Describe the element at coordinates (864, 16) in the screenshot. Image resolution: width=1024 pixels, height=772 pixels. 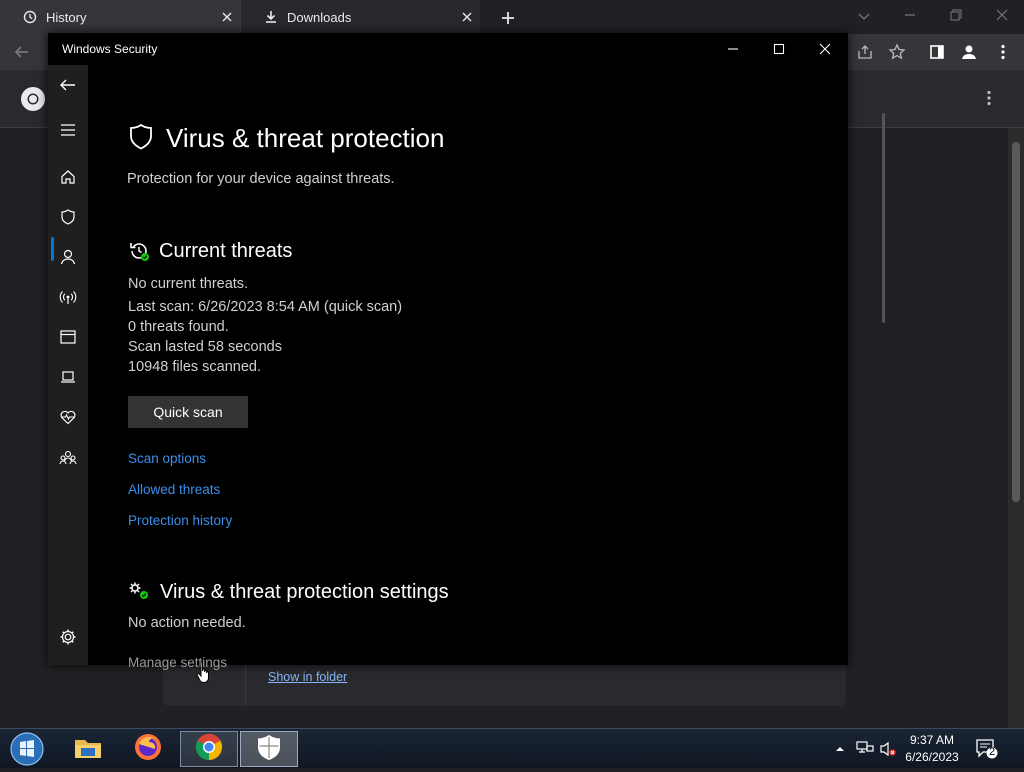
I see `chevron-down-icon` at that location.